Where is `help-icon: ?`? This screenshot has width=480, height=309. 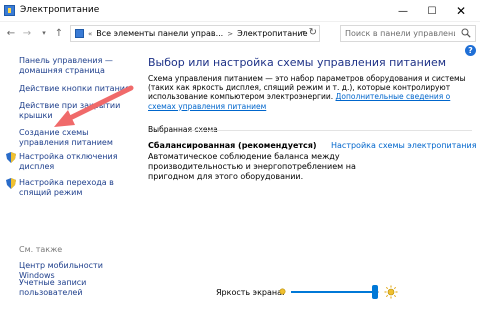 help-icon: ? is located at coordinates (470, 50).